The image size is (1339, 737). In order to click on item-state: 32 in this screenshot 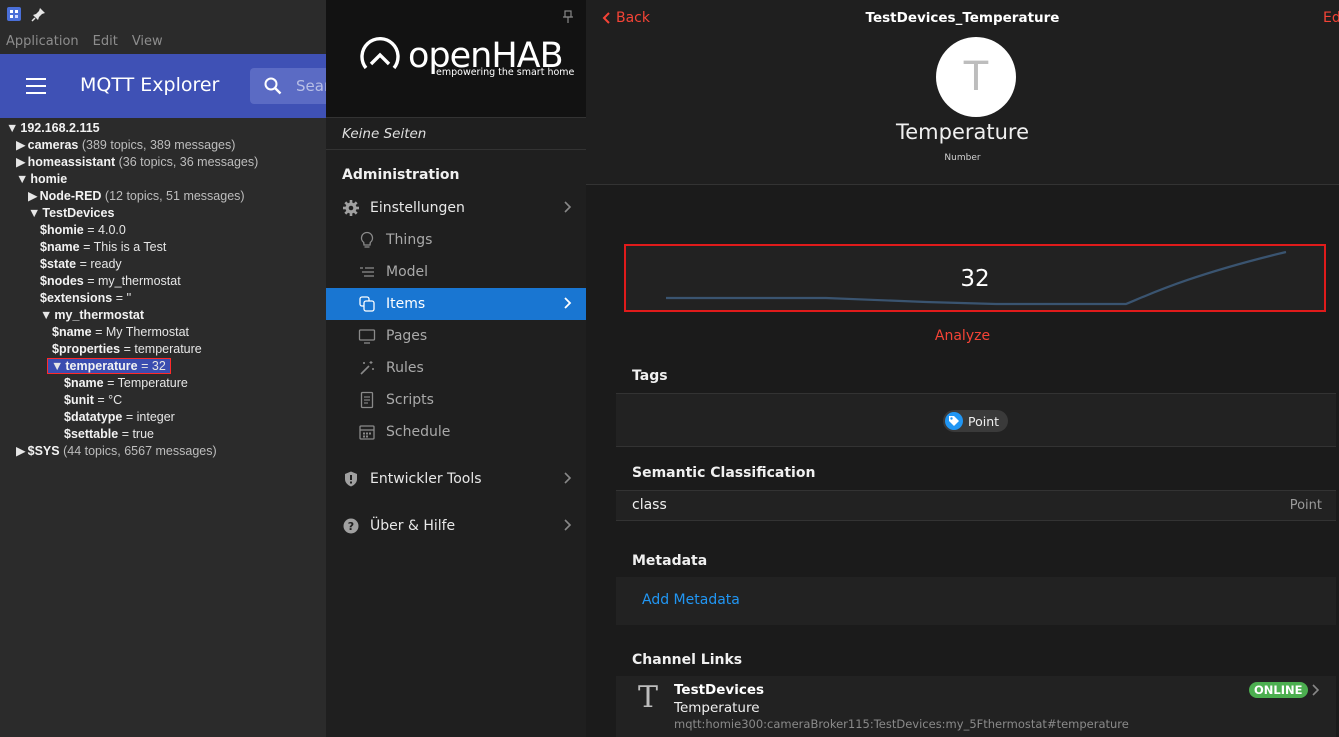, I will do `click(975, 279)`.